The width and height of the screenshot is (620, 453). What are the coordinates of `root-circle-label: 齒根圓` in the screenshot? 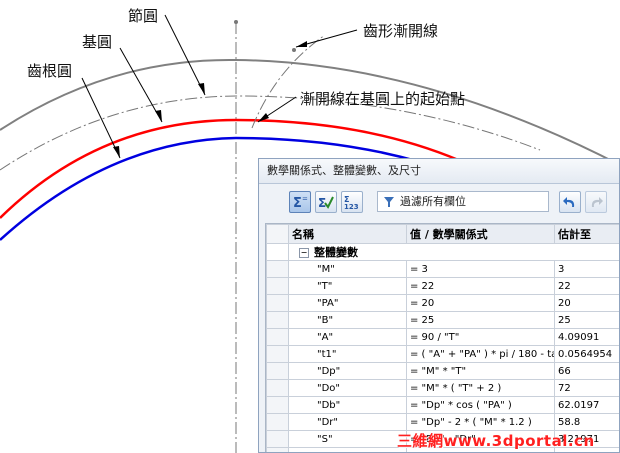 It's located at (50, 71).